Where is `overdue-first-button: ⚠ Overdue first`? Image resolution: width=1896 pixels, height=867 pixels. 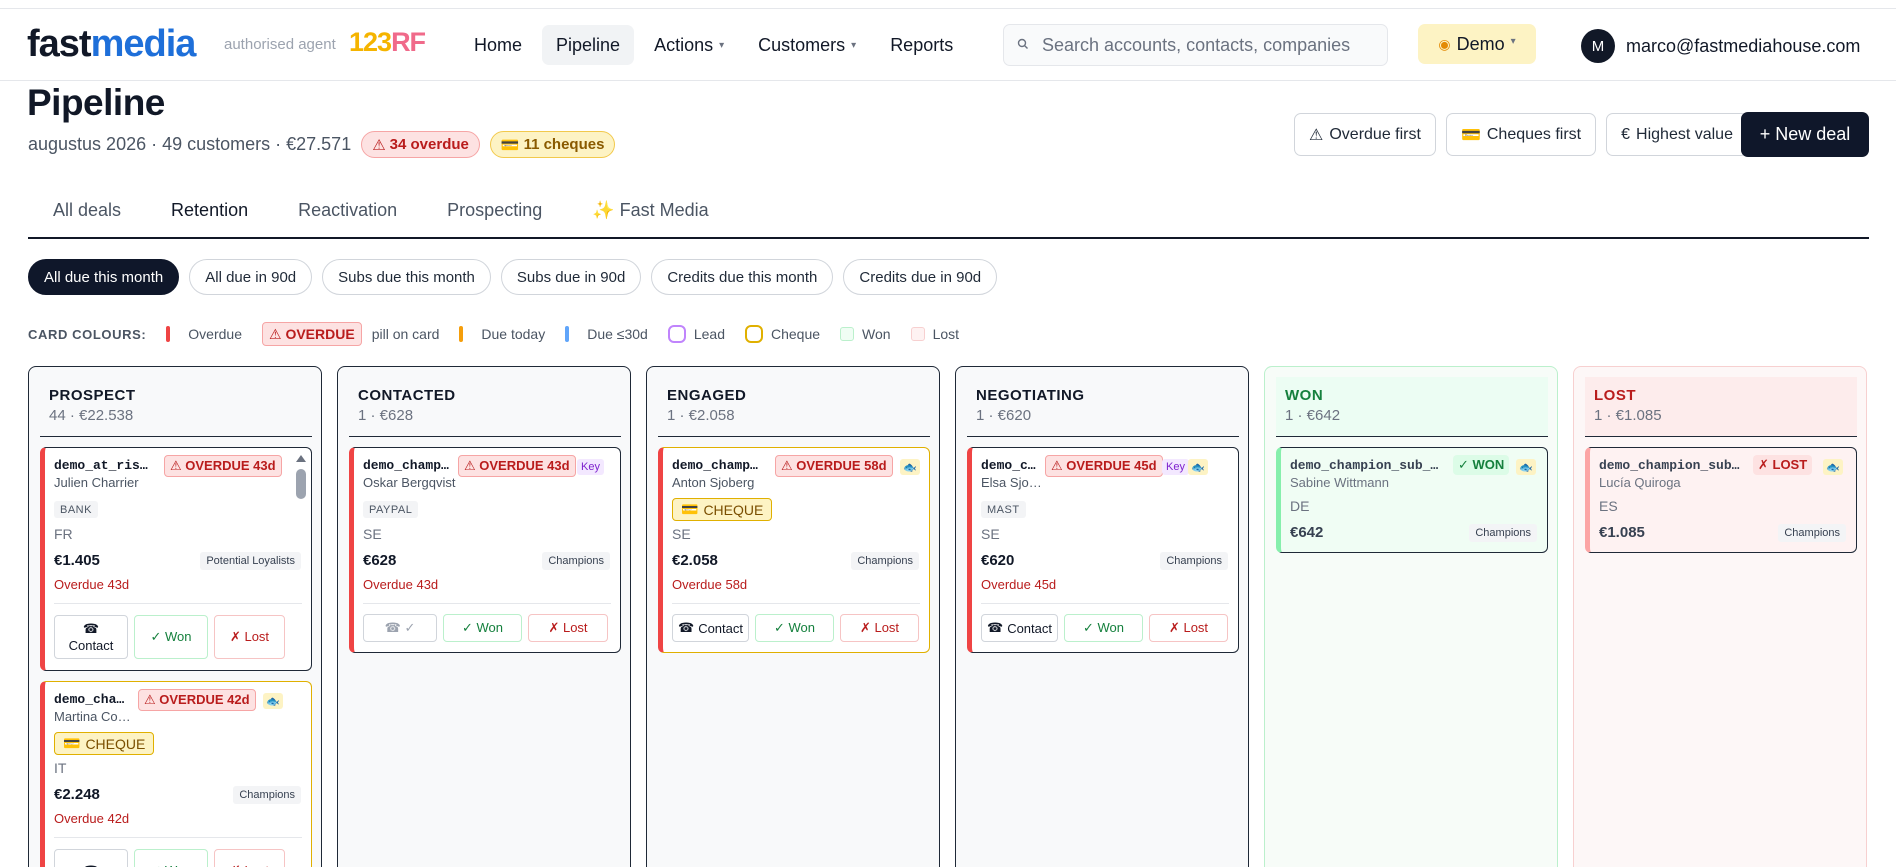
overdue-first-button: ⚠ Overdue first is located at coordinates (1365, 134).